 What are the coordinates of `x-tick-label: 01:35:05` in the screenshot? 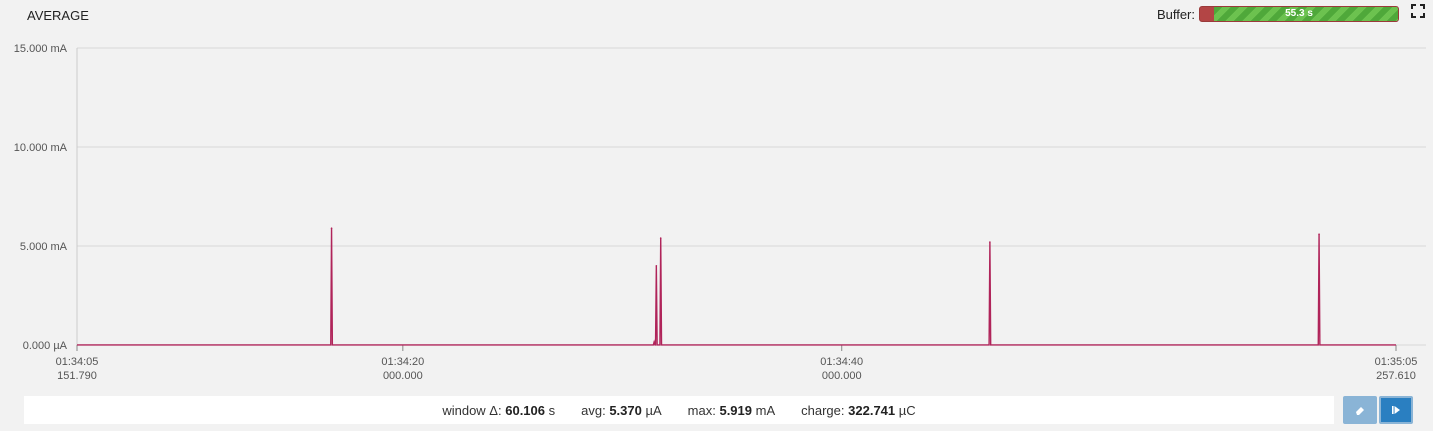 It's located at (1396, 362).